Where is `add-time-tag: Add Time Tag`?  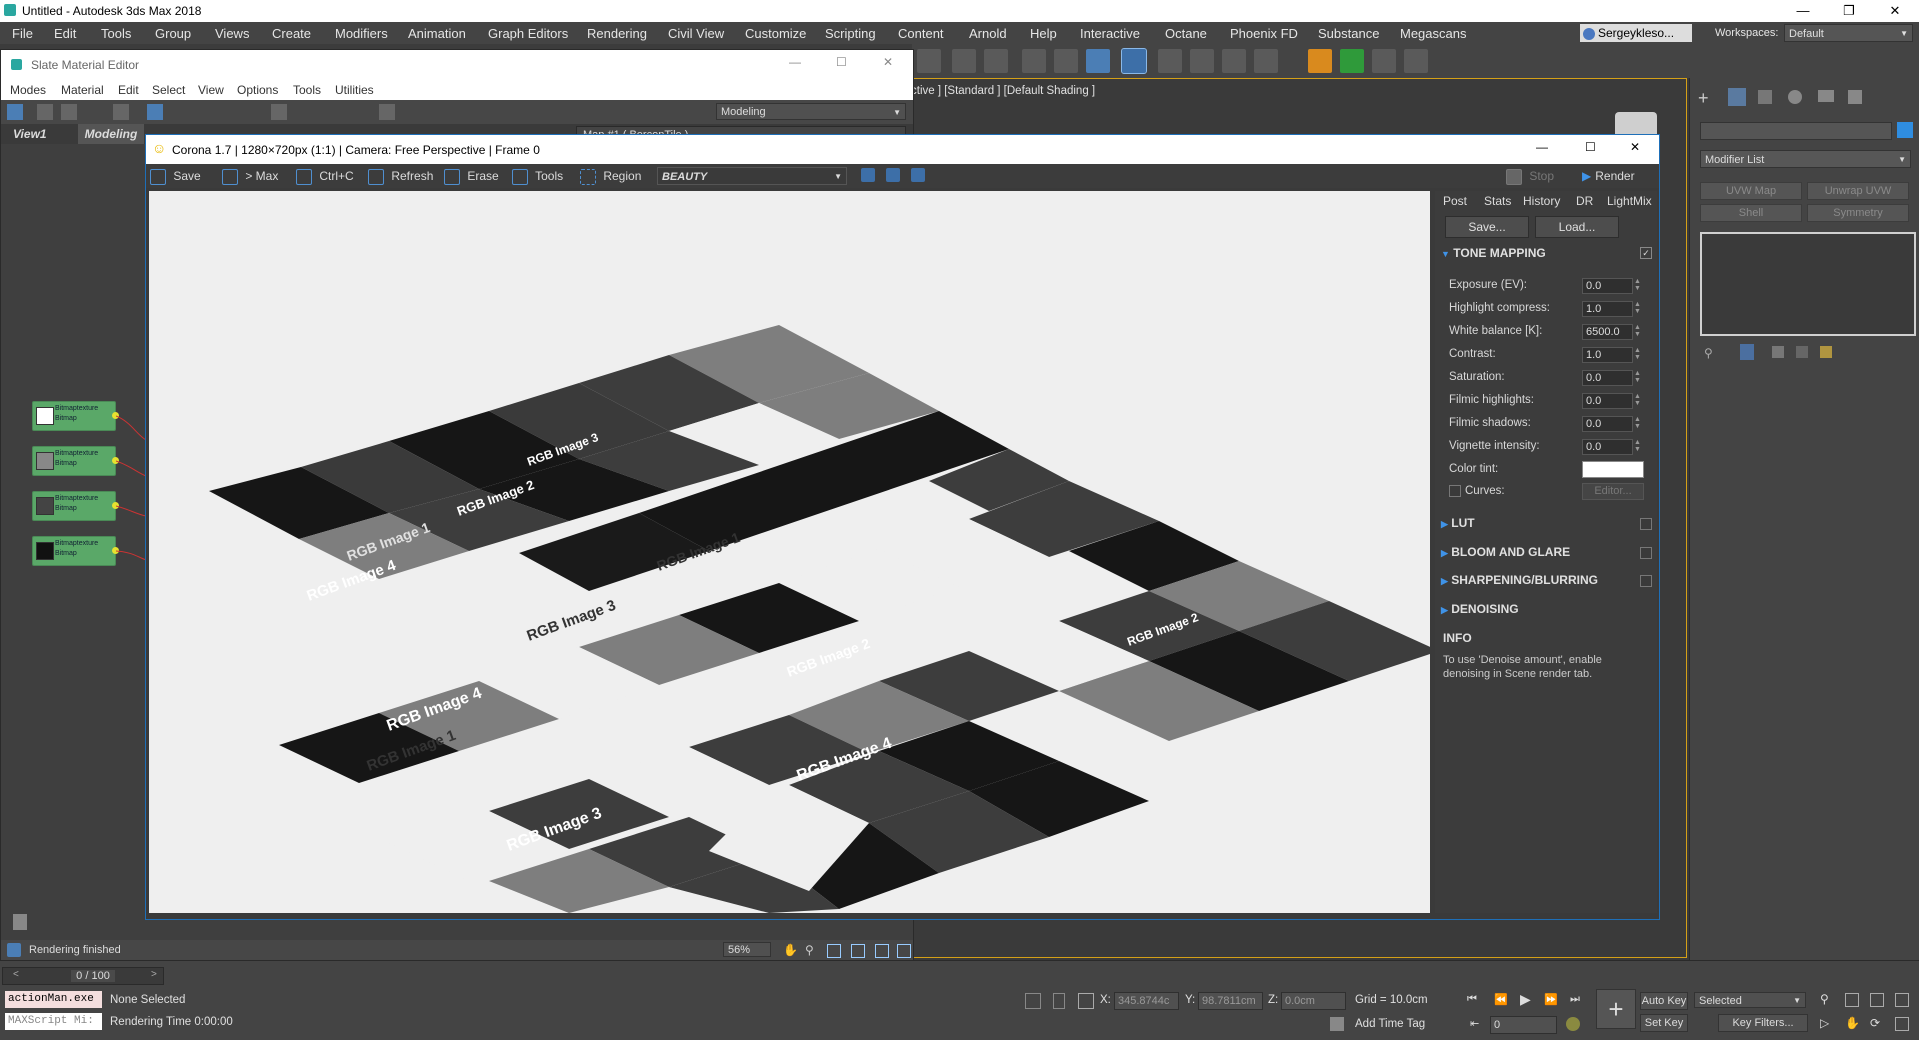 add-time-tag: Add Time Tag is located at coordinates (1390, 1024).